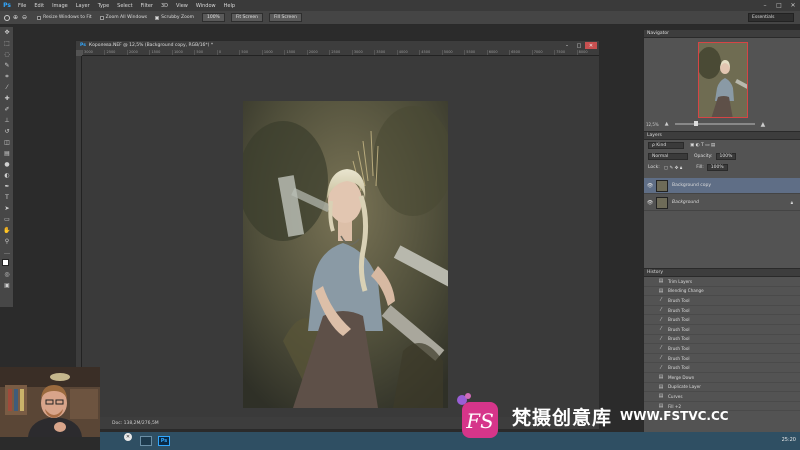 The width and height of the screenshot is (800, 450). What do you see at coordinates (666, 145) in the screenshot?
I see `layers-kind-filter: ρ Kind` at bounding box center [666, 145].